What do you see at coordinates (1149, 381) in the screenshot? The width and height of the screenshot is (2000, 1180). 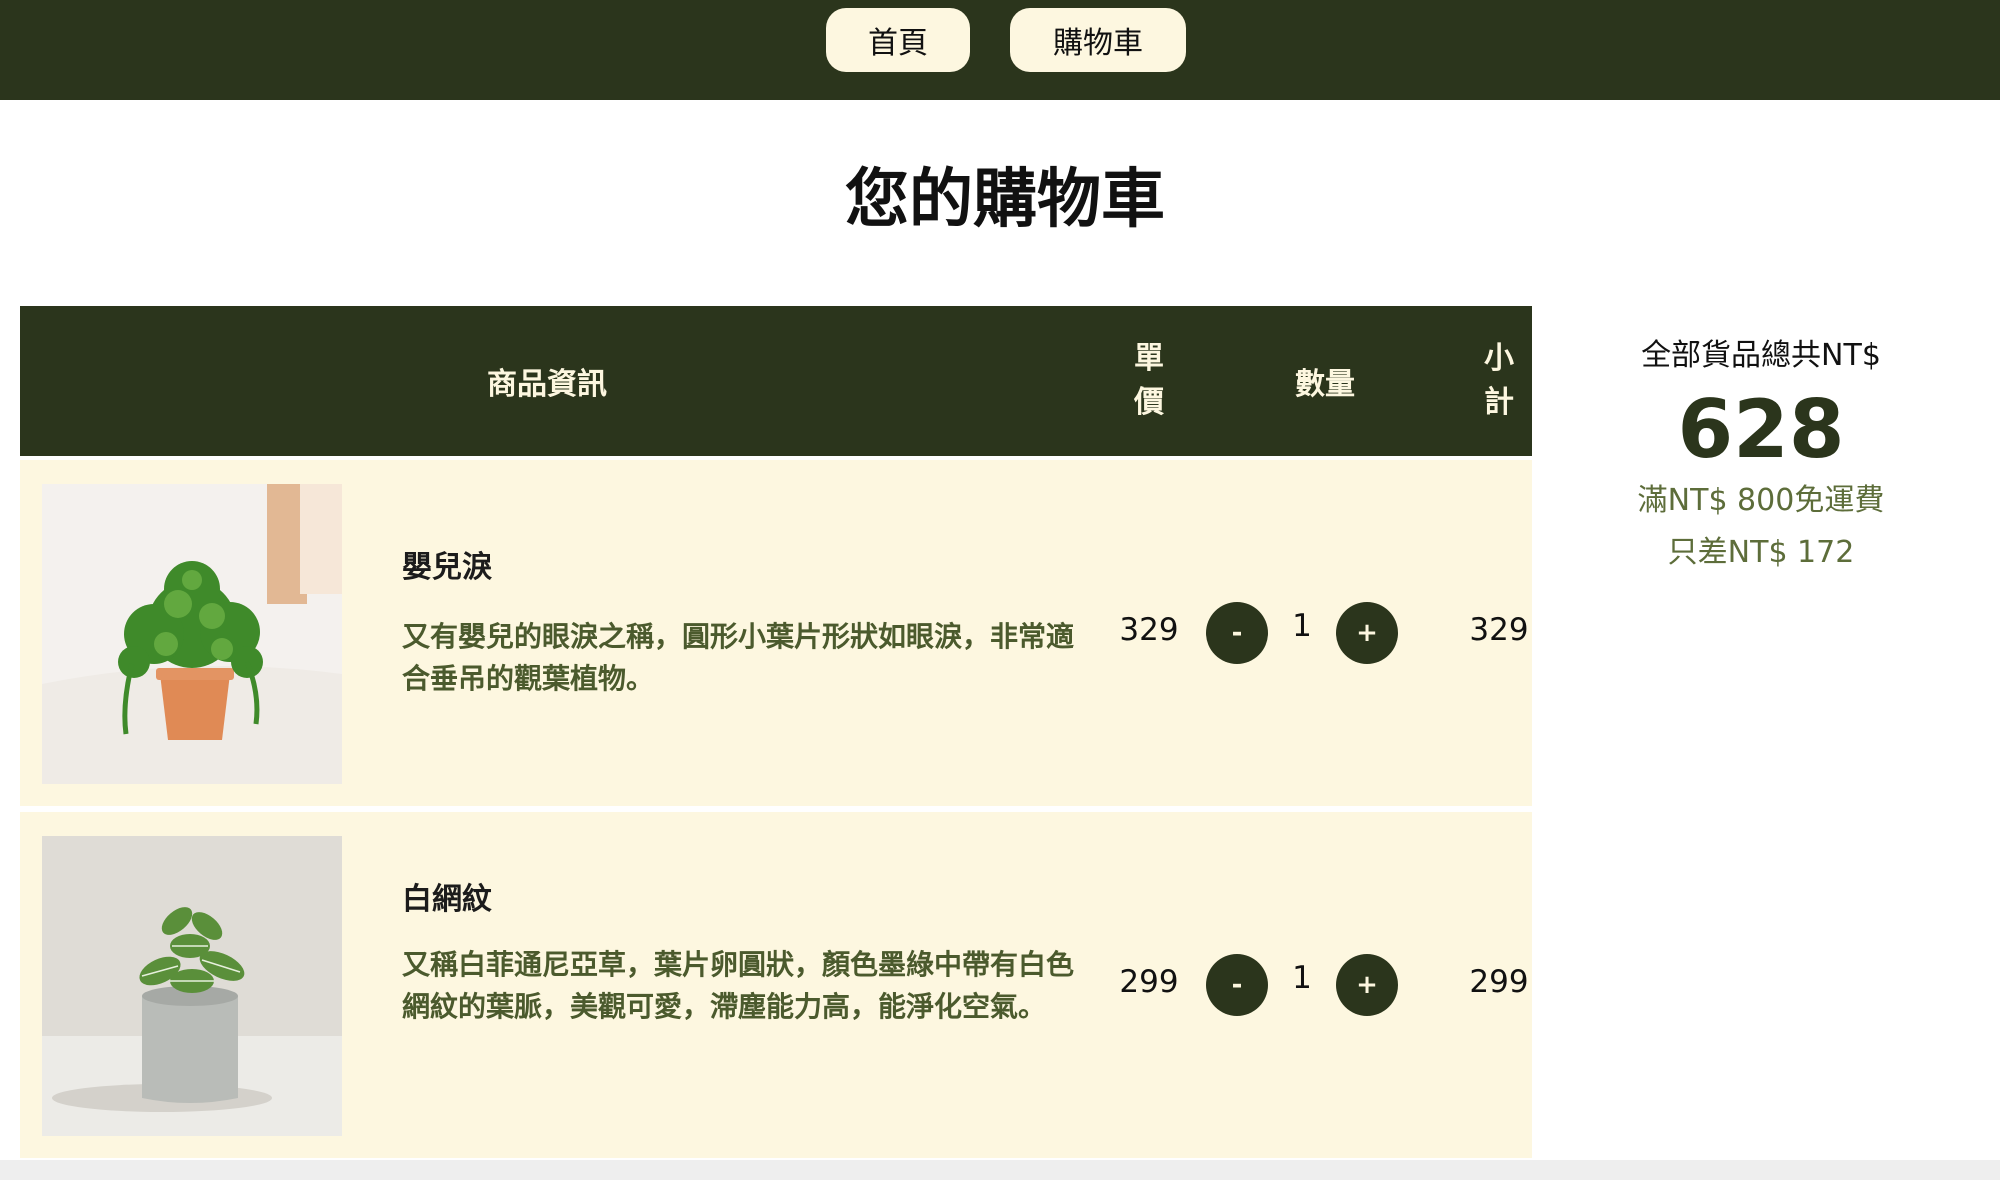 I see `header-unit-price: 單 價` at bounding box center [1149, 381].